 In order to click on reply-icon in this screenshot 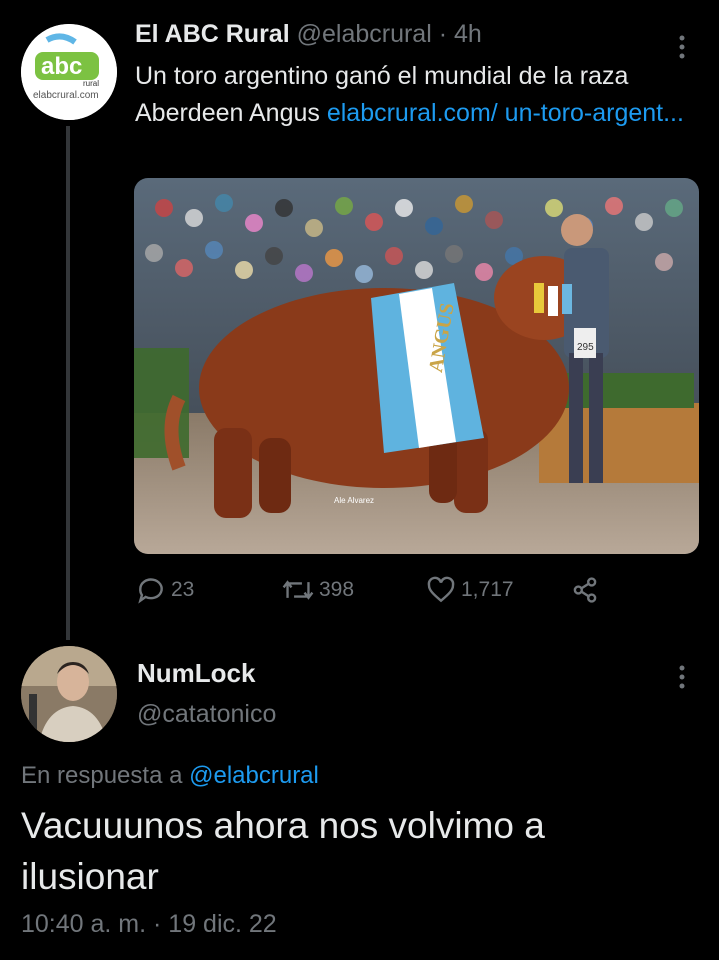, I will do `click(150, 591)`.